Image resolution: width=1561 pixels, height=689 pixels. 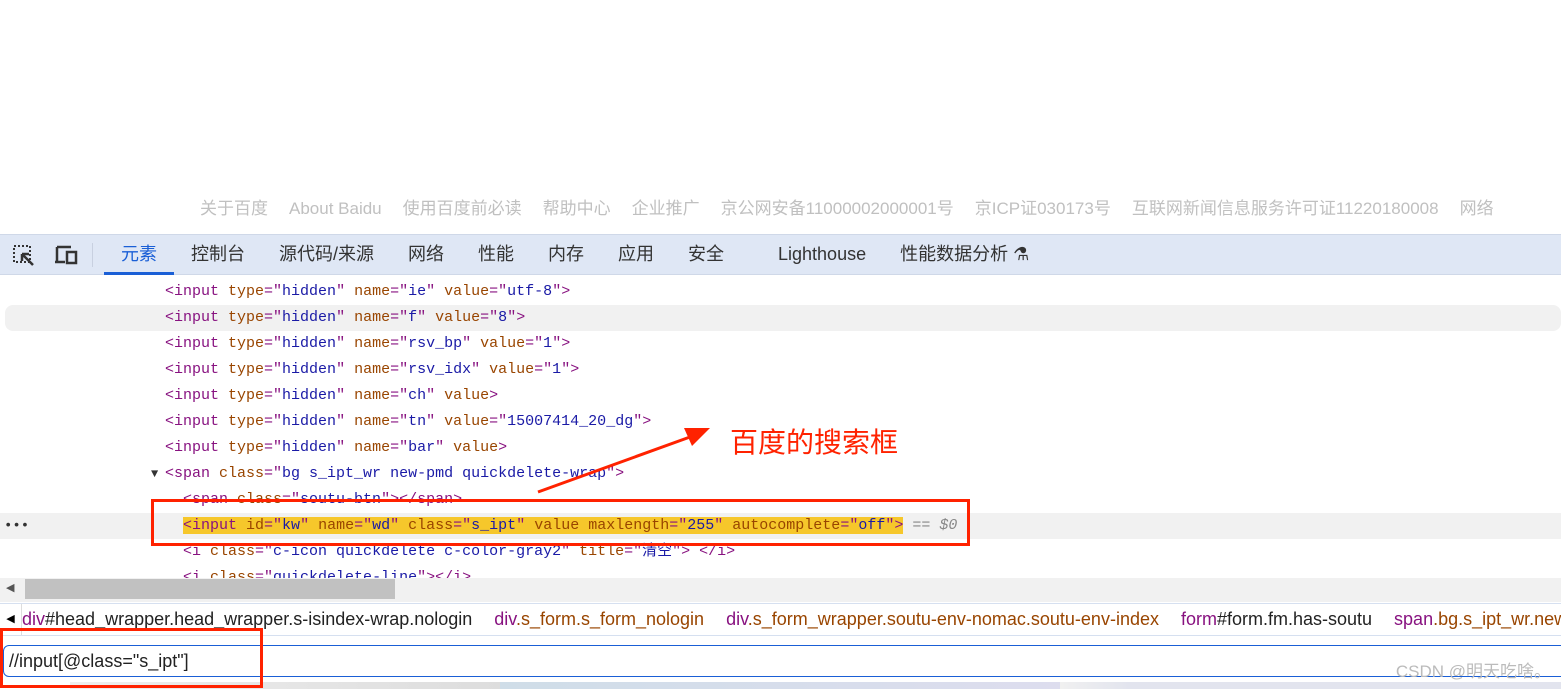 What do you see at coordinates (462, 208) in the screenshot?
I see `footer-link: 使用百度前必读` at bounding box center [462, 208].